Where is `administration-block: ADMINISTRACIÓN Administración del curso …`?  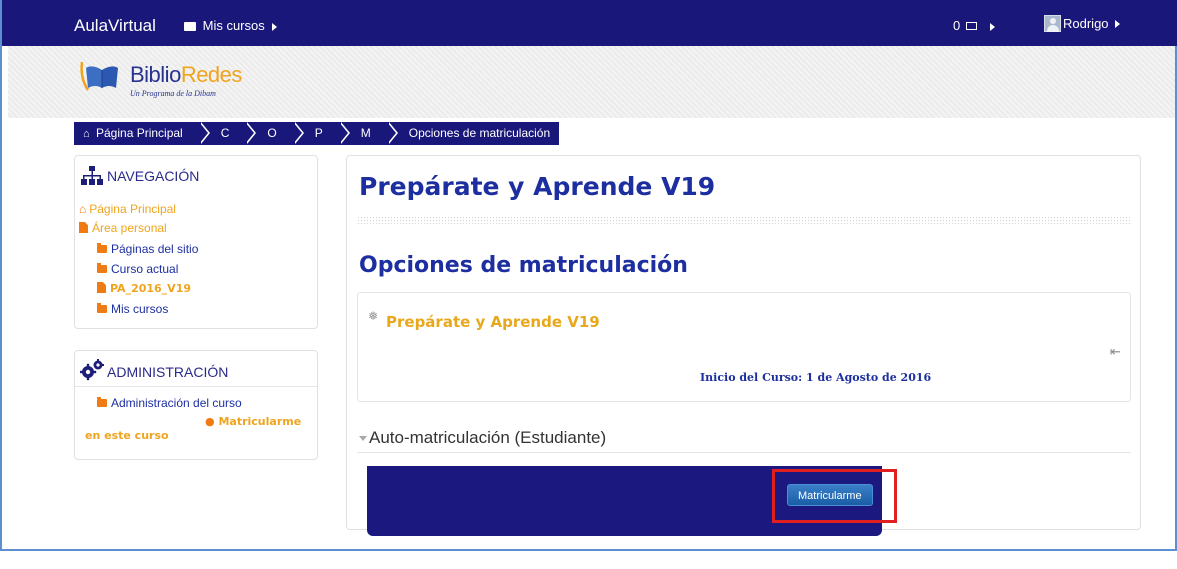 administration-block: ADMINISTRACIÓN Administración del curso … is located at coordinates (196, 405).